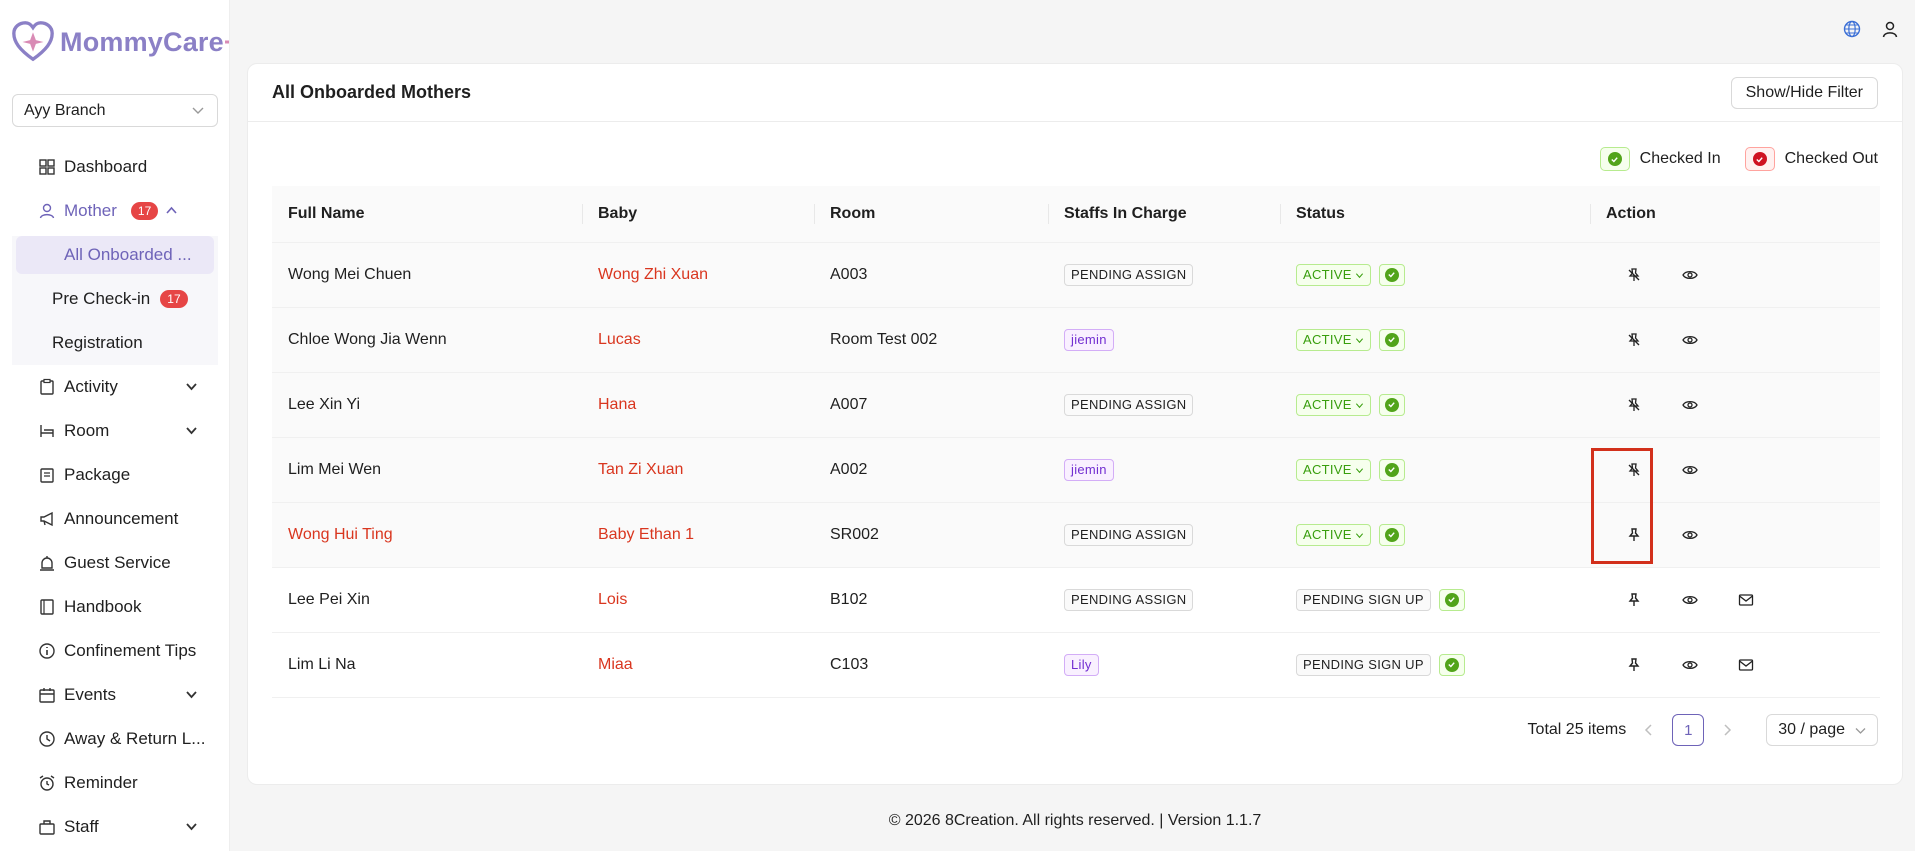  What do you see at coordinates (615, 664) in the screenshot?
I see `baby-name-link: Miaa` at bounding box center [615, 664].